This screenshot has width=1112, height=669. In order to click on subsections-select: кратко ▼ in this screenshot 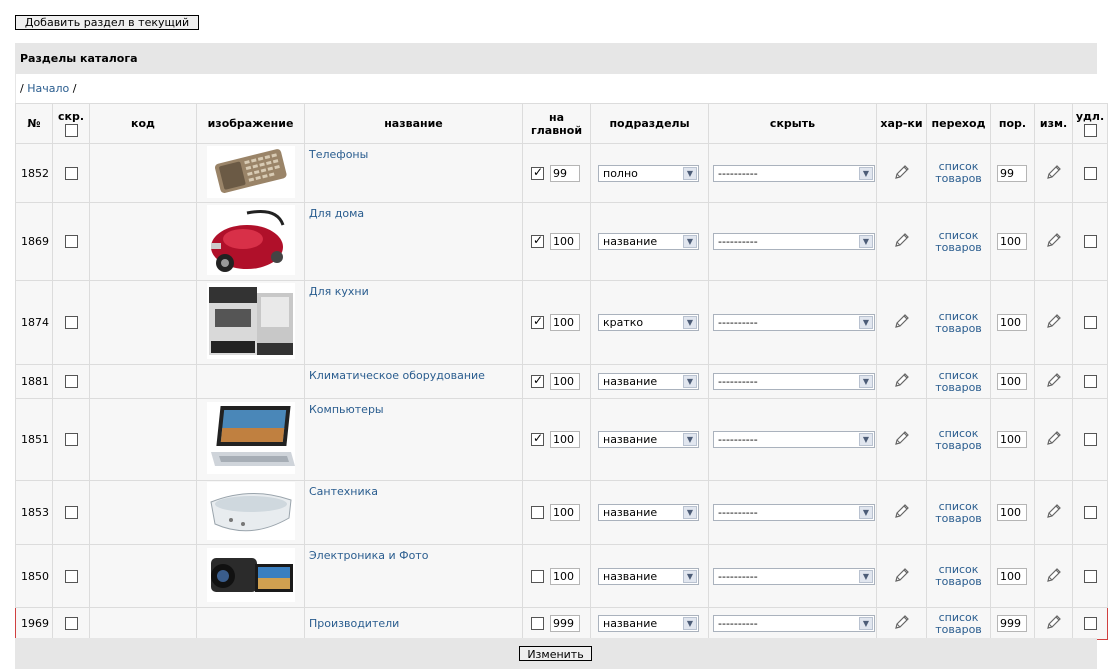, I will do `click(648, 322)`.